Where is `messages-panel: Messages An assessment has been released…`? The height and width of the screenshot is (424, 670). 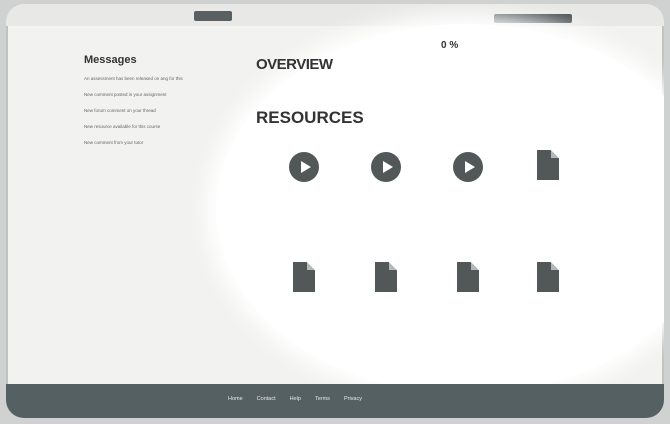 messages-panel: Messages An assessment has been released… is located at coordinates (154, 105).